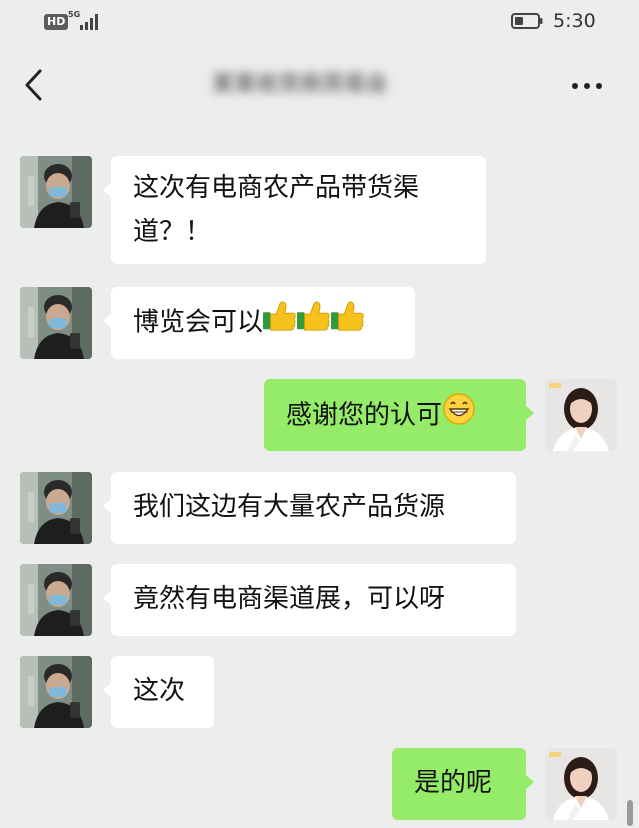 The height and width of the screenshot is (828, 639). I want to click on message-text: 这次, so click(159, 691).